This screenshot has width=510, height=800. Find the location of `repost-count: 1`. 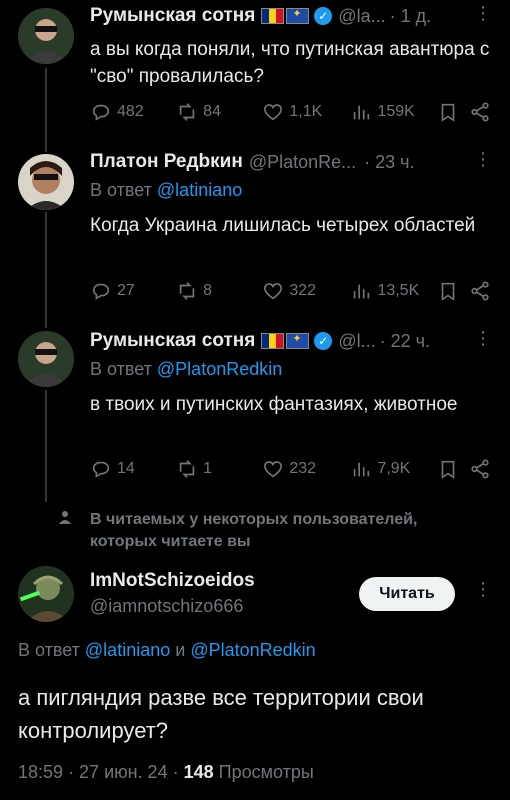

repost-count: 1 is located at coordinates (208, 468).